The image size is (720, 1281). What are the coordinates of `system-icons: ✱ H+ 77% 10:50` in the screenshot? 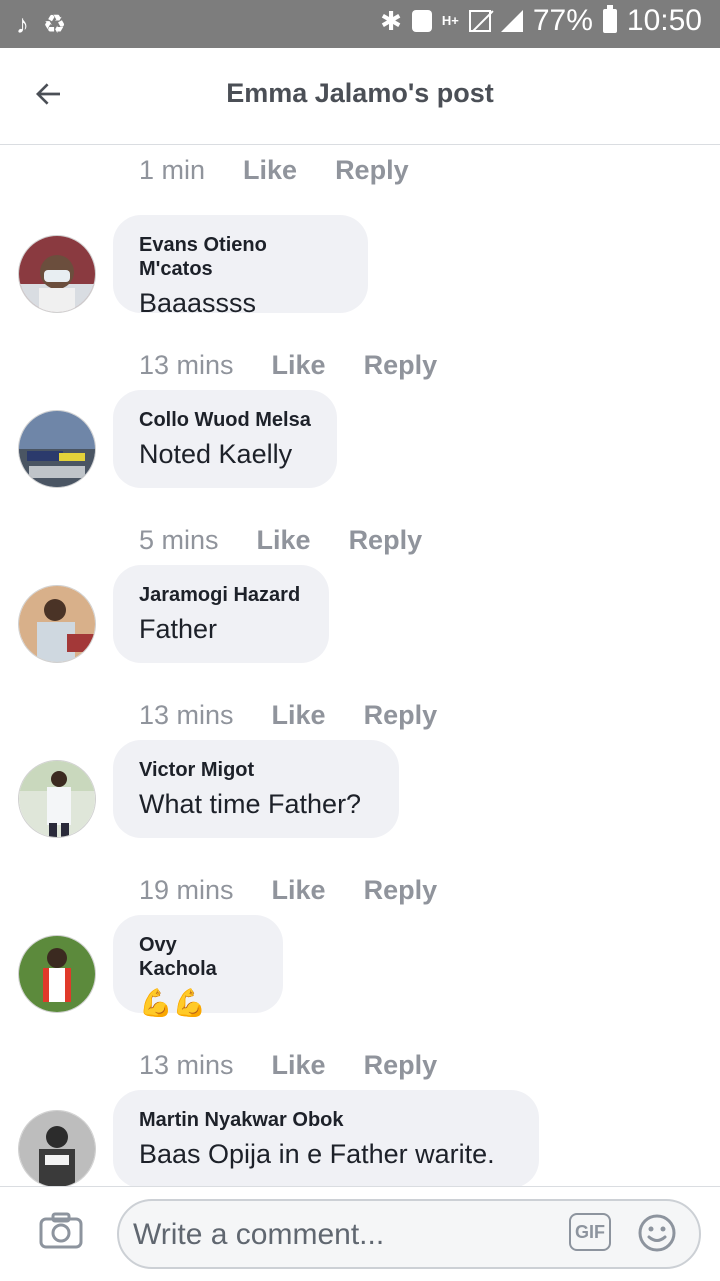 It's located at (541, 21).